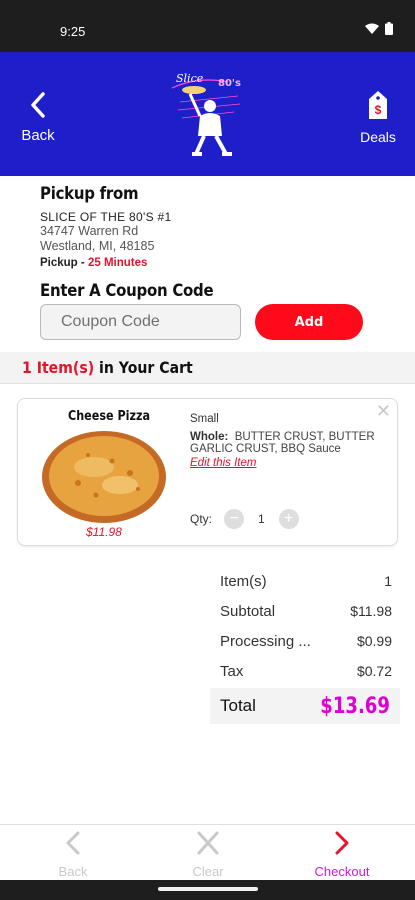 Image resolution: width=415 pixels, height=900 pixels. What do you see at coordinates (209, 437) in the screenshot?
I see `item-options-label: Whole:` at bounding box center [209, 437].